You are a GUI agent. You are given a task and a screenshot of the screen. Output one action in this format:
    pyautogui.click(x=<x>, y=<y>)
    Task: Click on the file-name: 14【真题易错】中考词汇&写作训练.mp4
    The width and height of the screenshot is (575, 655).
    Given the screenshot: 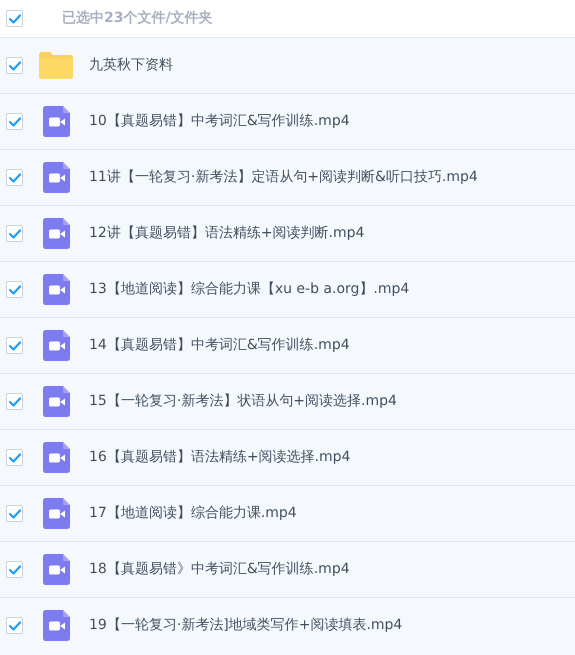 What is the action you would take?
    pyautogui.click(x=219, y=345)
    